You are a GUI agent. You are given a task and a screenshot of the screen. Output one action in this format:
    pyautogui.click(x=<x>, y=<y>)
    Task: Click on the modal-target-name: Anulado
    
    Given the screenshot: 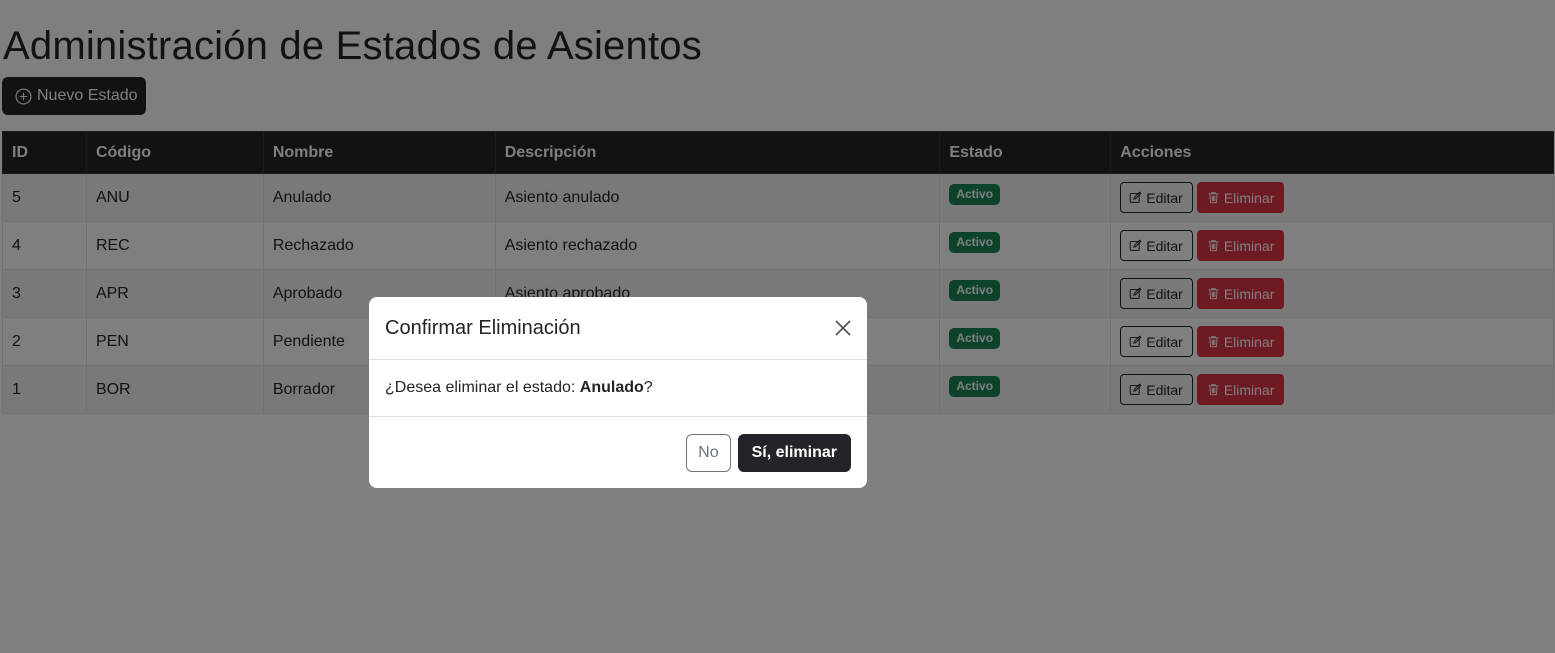 What is the action you would take?
    pyautogui.click(x=611, y=387)
    